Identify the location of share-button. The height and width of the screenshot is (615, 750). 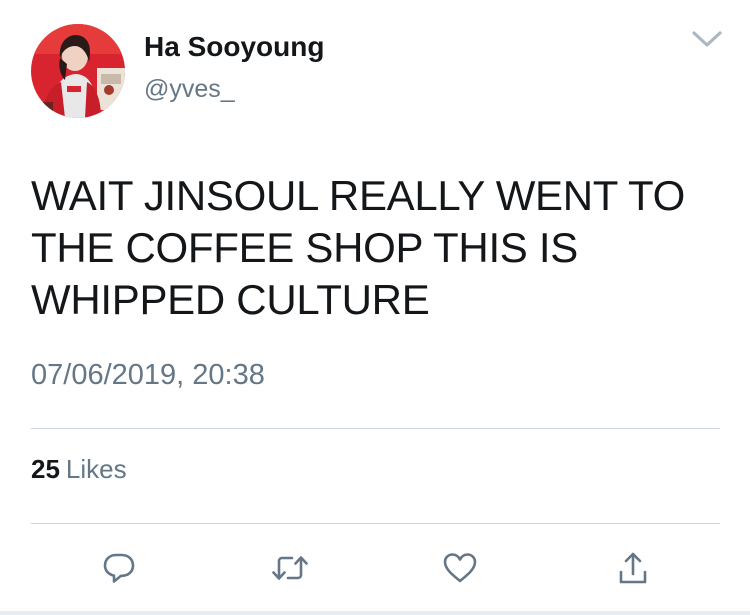
(633, 568).